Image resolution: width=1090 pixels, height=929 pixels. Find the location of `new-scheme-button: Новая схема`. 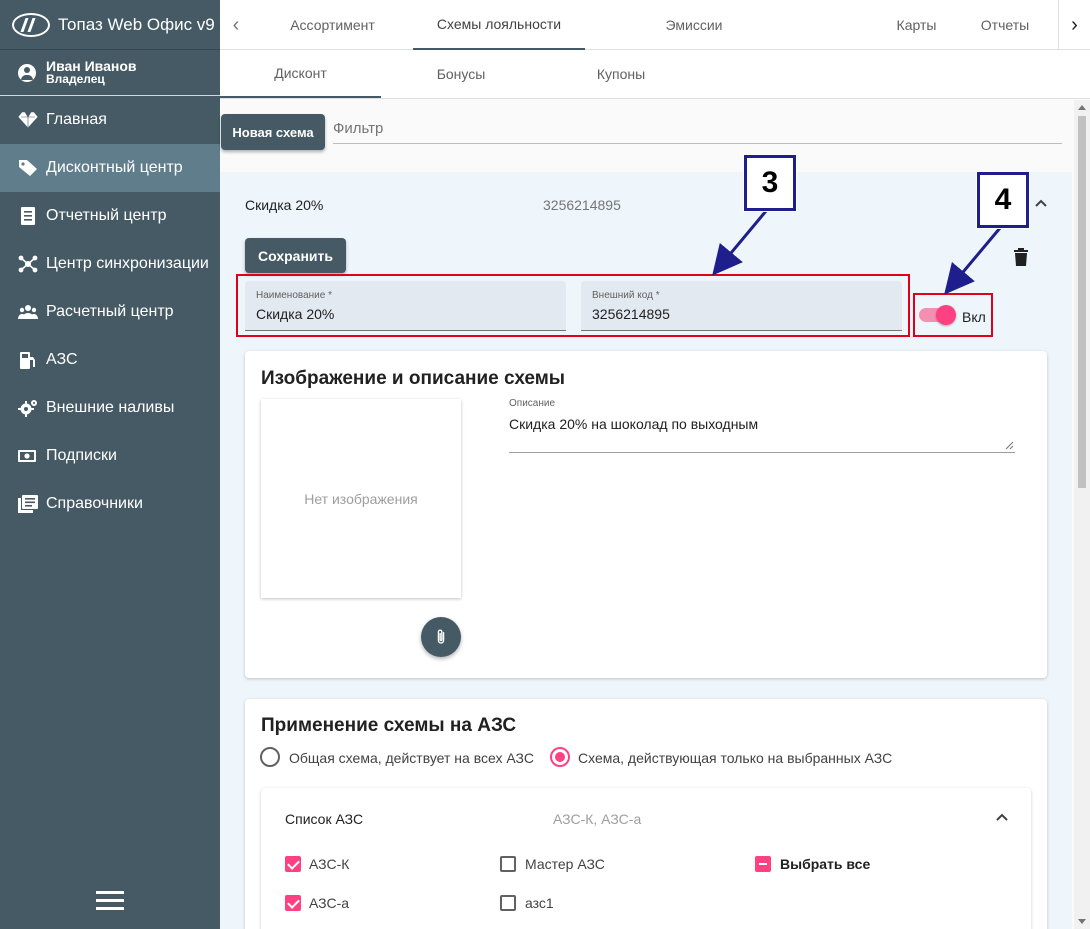

new-scheme-button: Новая схема is located at coordinates (273, 132).